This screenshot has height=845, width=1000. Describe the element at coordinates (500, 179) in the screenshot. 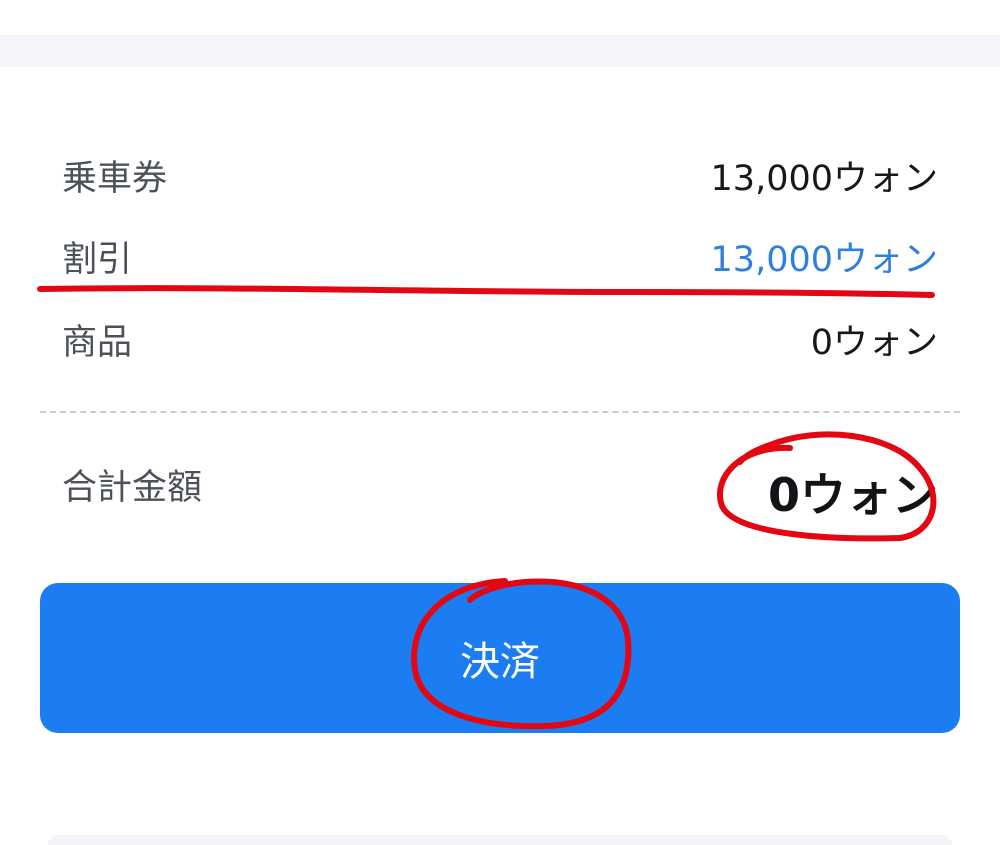

I see `fare-row-ticket: 乗車券 13,000ウォン` at that location.